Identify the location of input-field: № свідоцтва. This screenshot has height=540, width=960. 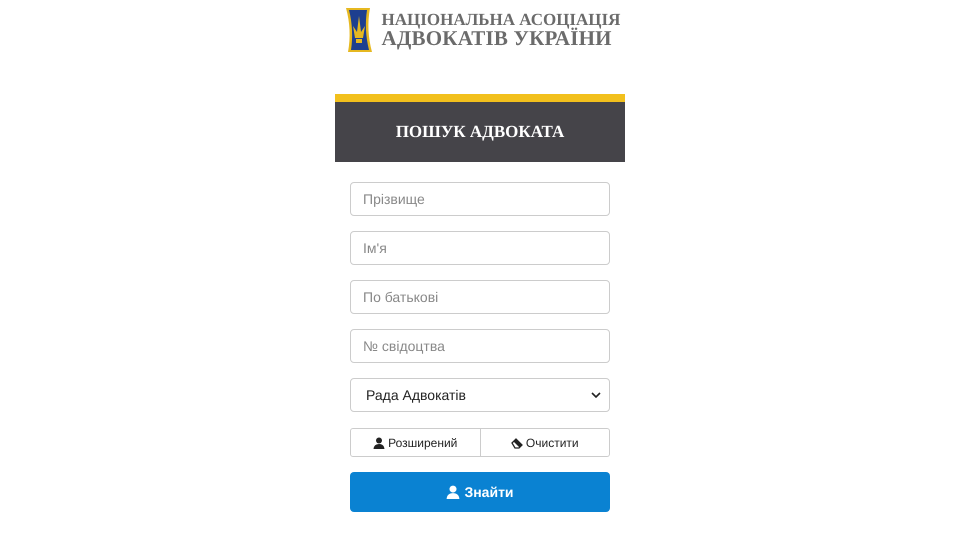
(480, 346).